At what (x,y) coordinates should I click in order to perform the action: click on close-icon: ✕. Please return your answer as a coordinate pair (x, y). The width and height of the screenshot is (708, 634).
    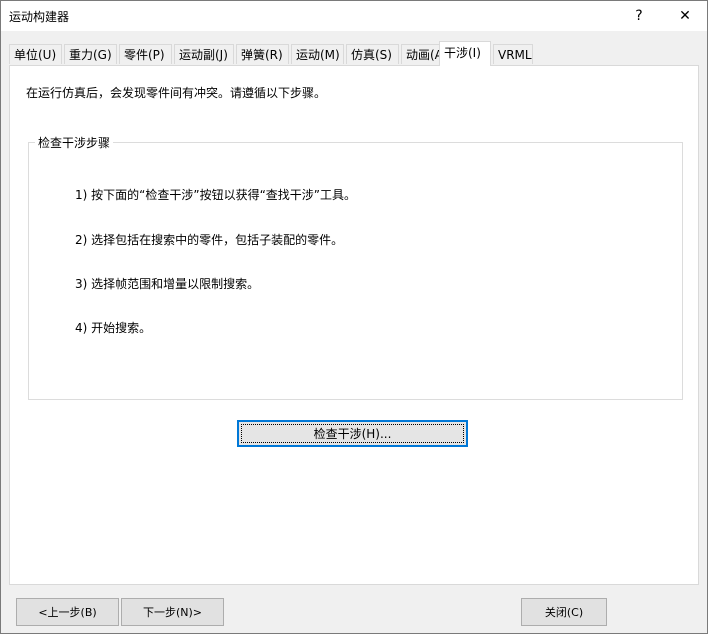
    Looking at the image, I should click on (685, 16).